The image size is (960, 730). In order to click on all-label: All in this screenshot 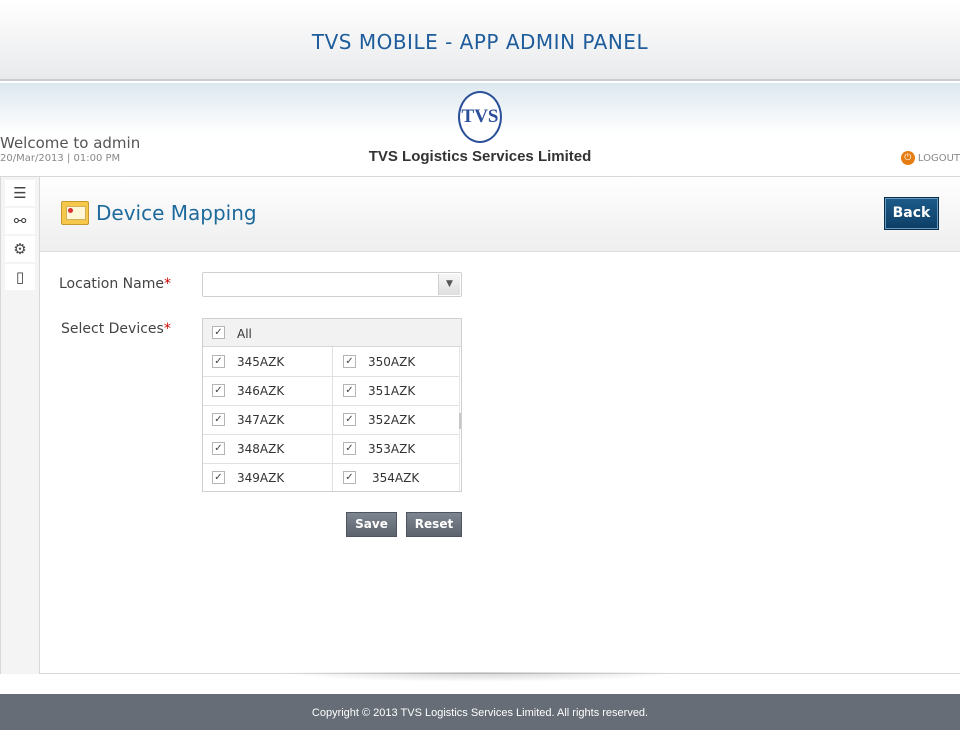, I will do `click(244, 334)`.